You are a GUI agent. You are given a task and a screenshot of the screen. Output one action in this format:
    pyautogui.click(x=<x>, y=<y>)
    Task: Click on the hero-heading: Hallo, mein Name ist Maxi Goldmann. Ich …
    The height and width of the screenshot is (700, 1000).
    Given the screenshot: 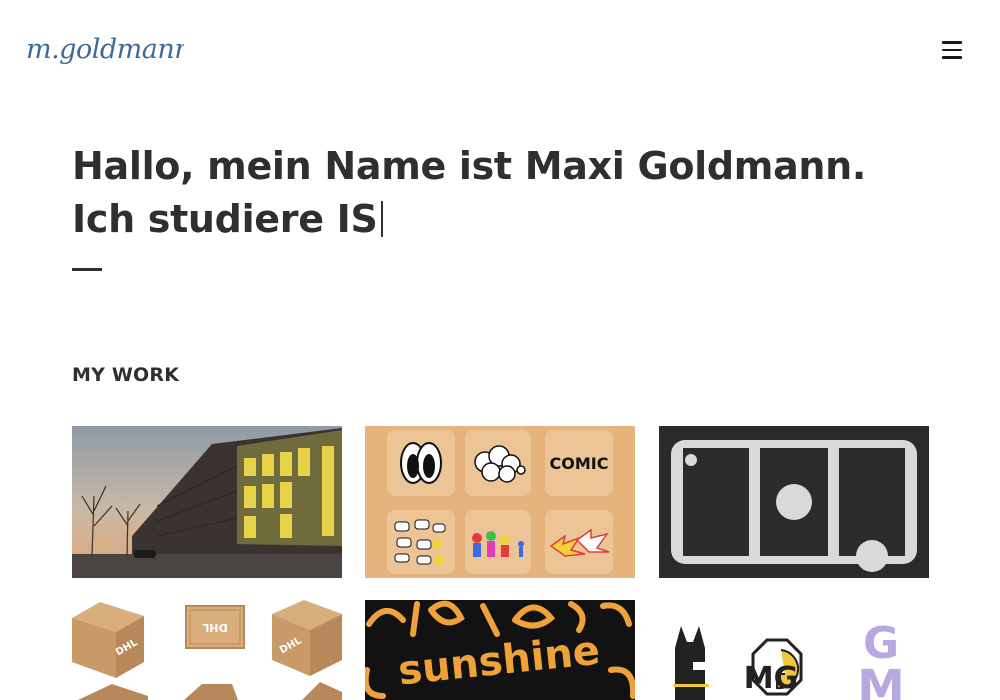 What is the action you would take?
    pyautogui.click(x=502, y=193)
    